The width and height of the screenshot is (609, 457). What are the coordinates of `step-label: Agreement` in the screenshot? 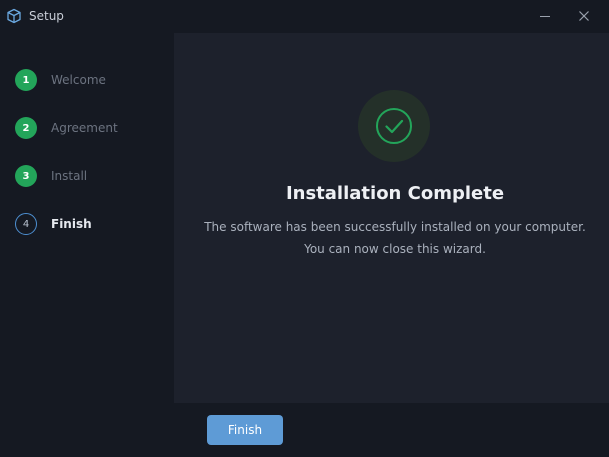 It's located at (84, 128).